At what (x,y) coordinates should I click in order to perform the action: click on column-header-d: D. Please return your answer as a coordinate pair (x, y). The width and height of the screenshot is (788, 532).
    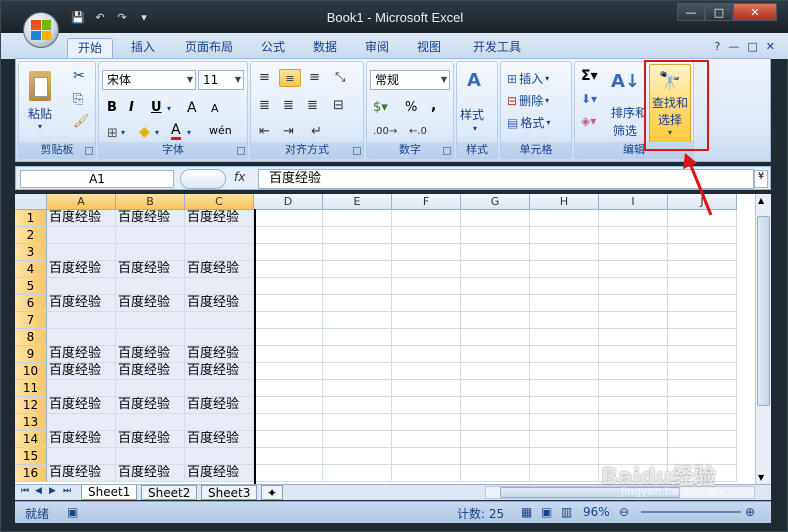
    Looking at the image, I should click on (288, 202).